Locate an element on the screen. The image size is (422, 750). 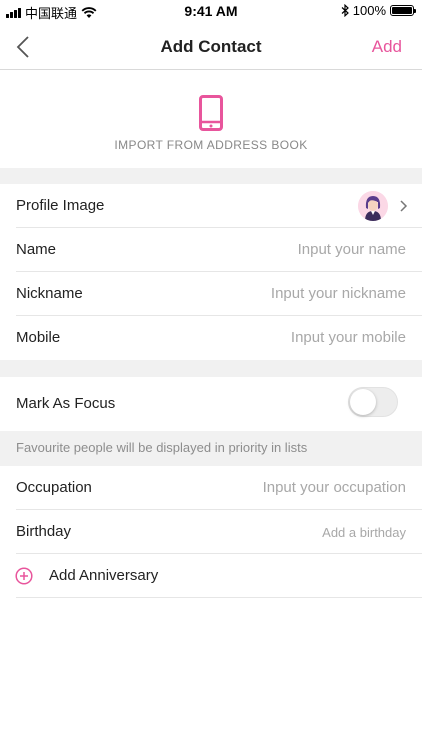
profile-image-label: Profile Image is located at coordinates (60, 205).